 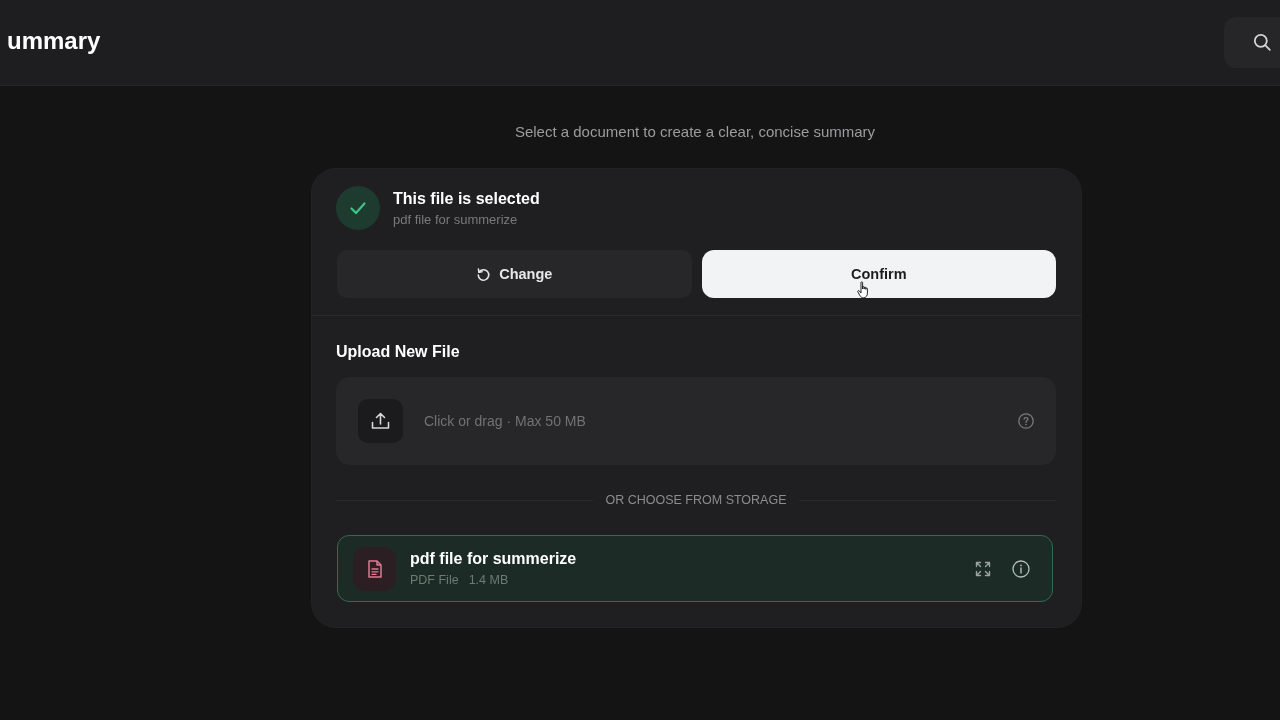 What do you see at coordinates (505, 421) in the screenshot?
I see `upload-hint: Click or drag · Max 50 MB` at bounding box center [505, 421].